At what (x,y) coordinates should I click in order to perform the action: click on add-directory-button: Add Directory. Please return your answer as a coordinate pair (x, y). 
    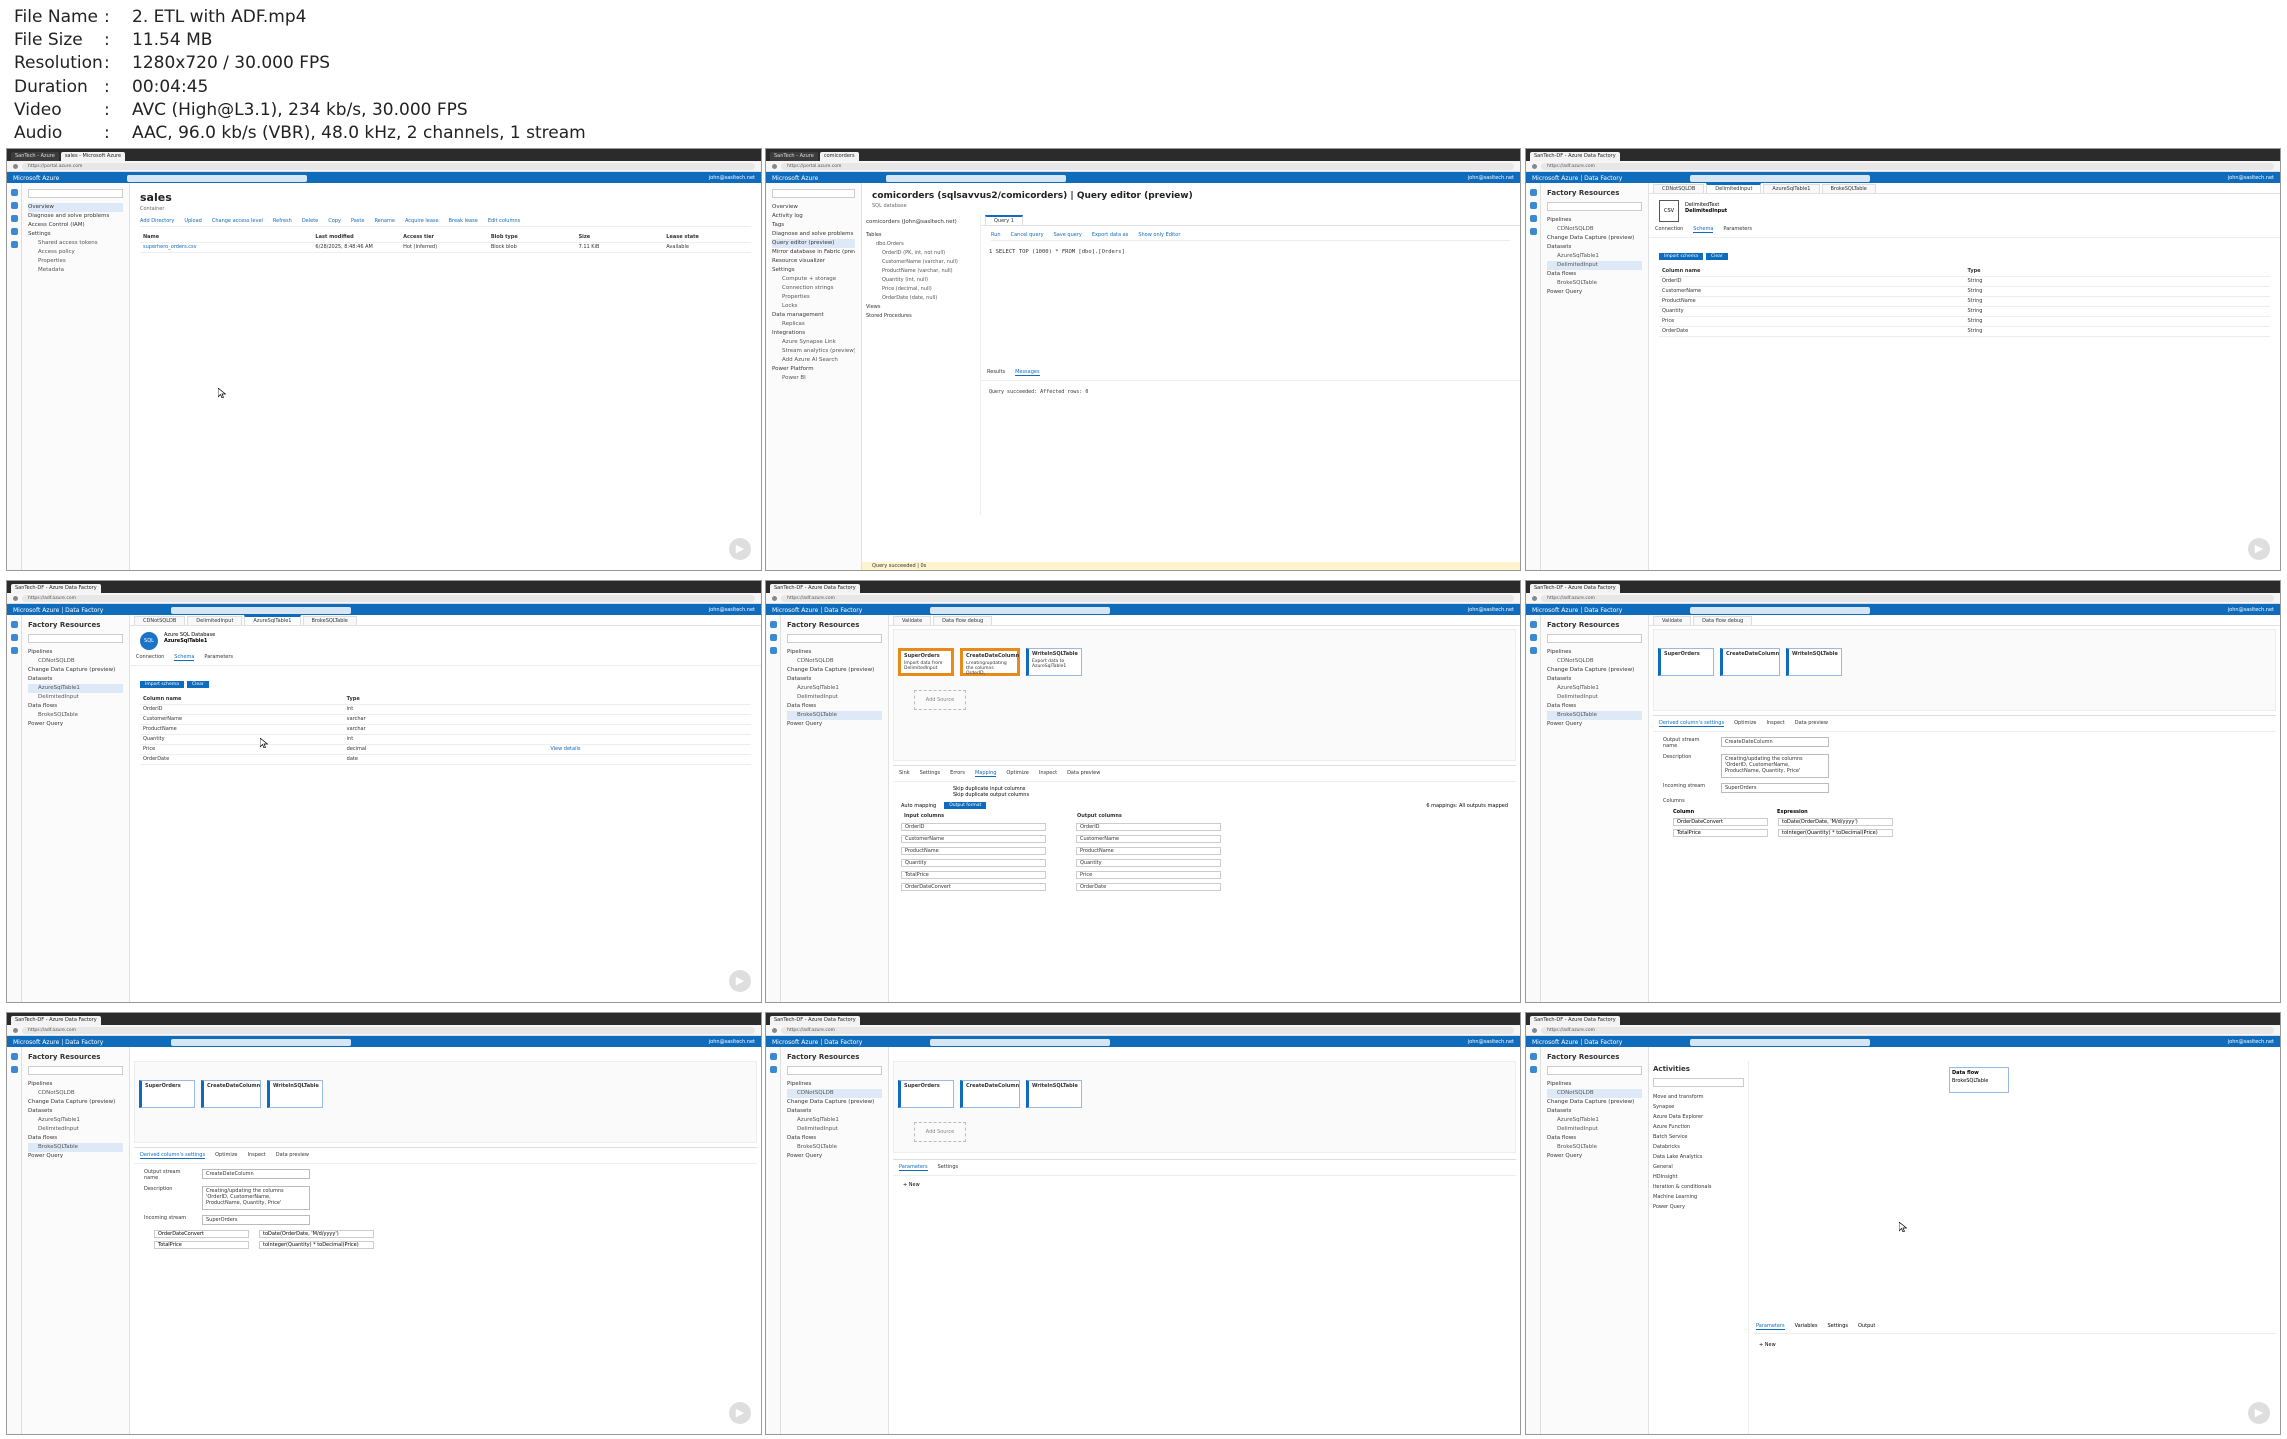
    Looking at the image, I should click on (157, 222).